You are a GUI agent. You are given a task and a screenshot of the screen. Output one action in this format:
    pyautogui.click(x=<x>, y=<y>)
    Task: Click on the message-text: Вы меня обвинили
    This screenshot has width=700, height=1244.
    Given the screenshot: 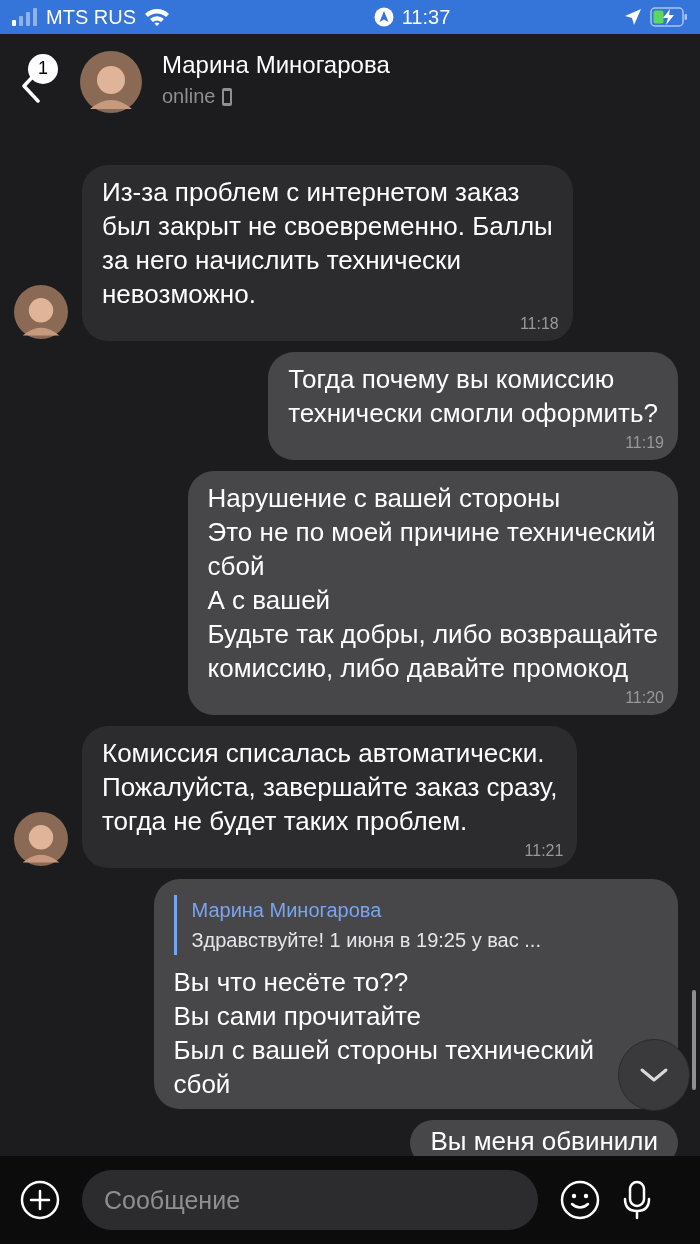 What is the action you would take?
    pyautogui.click(x=544, y=1140)
    